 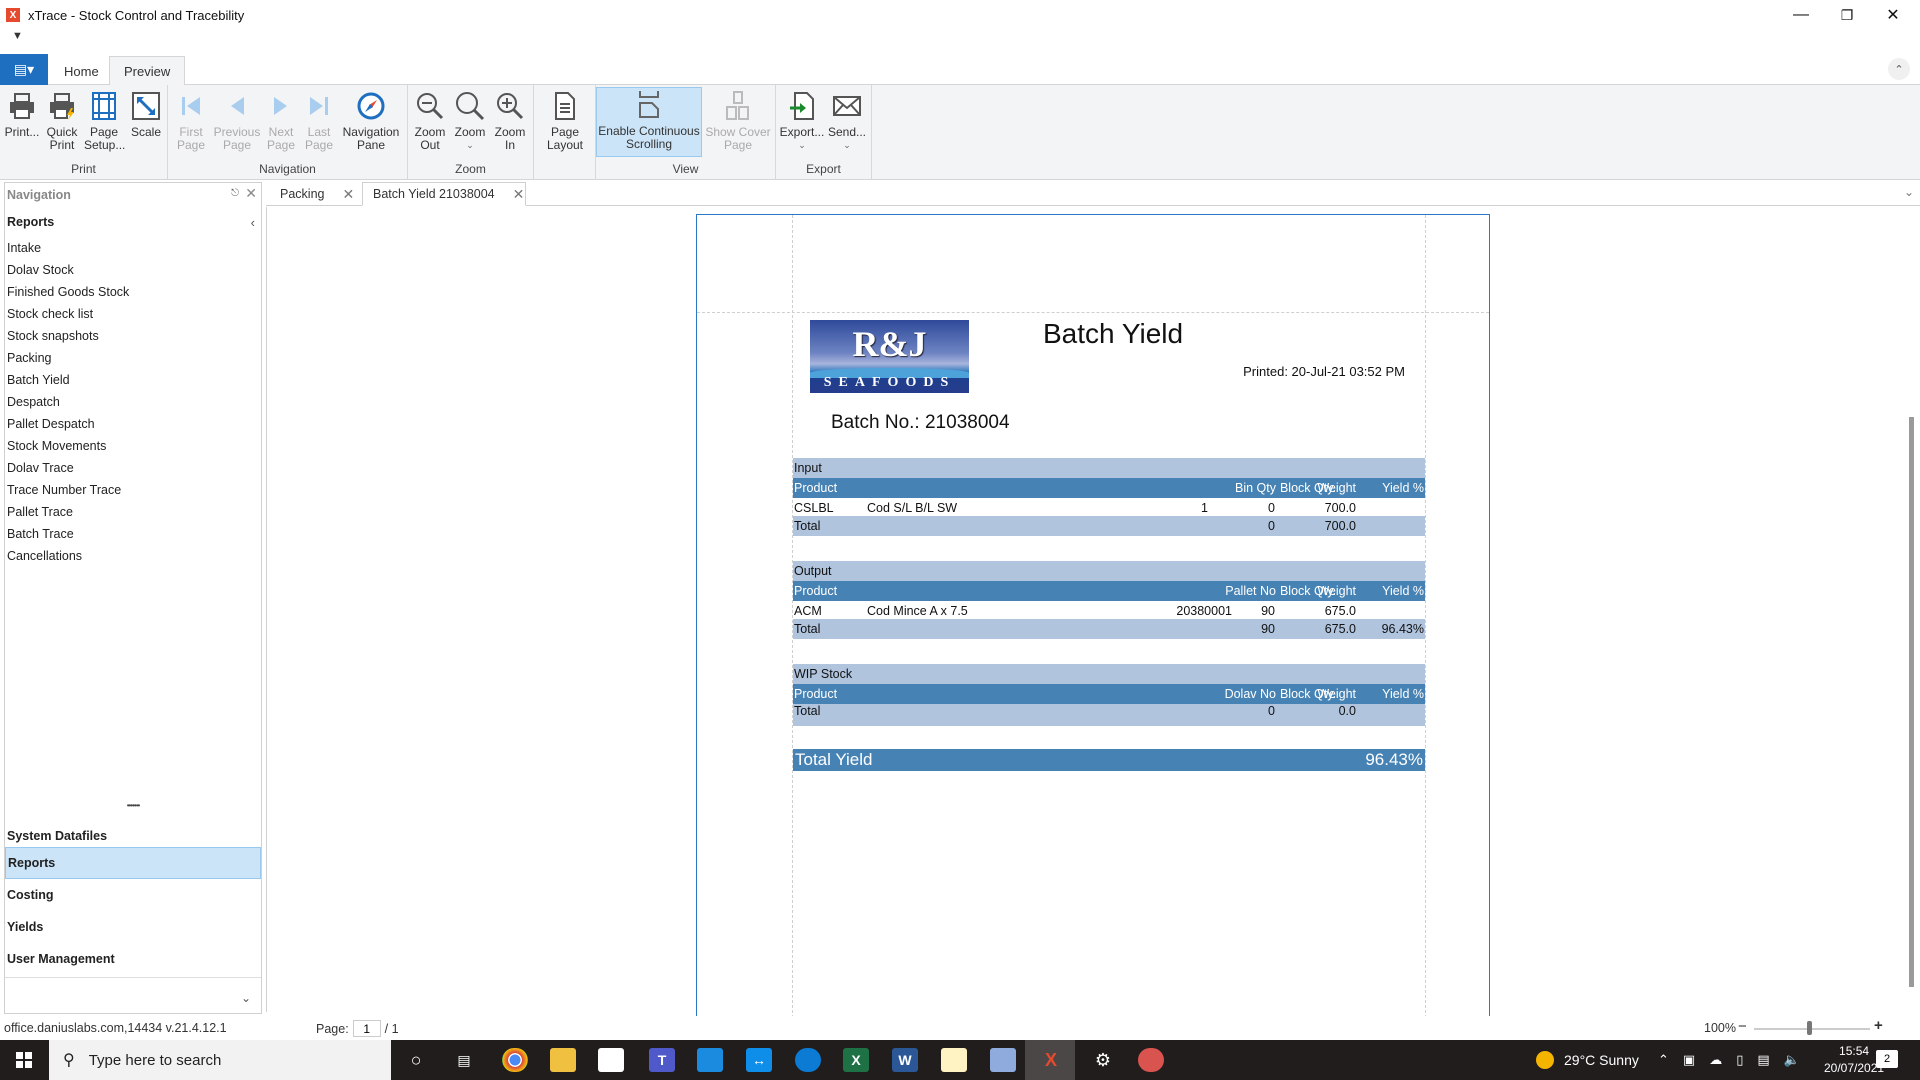 What do you see at coordinates (649, 137) in the screenshot?
I see `continuous-scrolling-label: Enable Continuous Scrolling` at bounding box center [649, 137].